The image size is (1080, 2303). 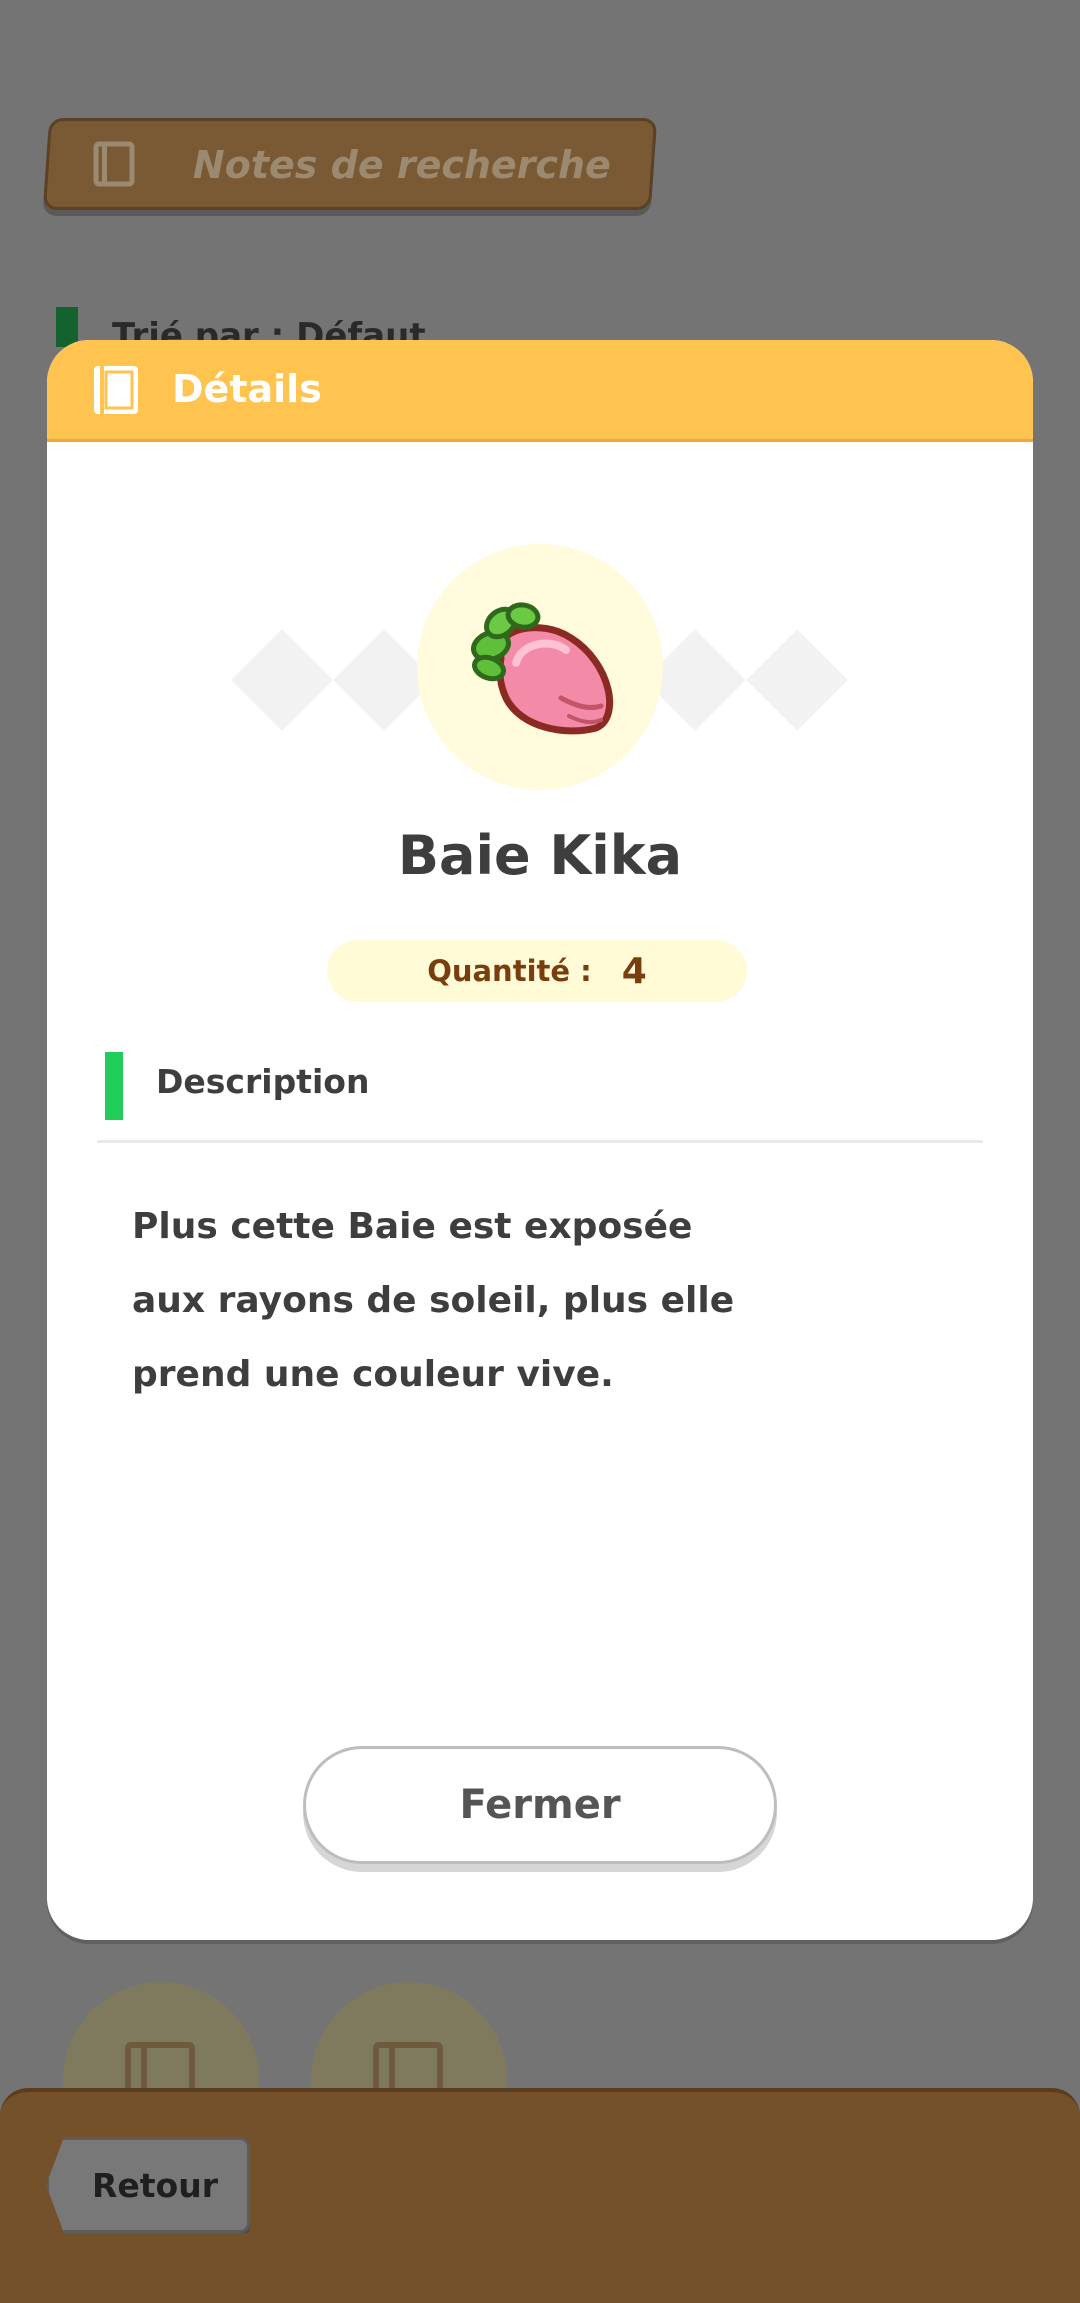 I want to click on research-notes-tab: Notes de recherche, so click(x=350, y=164).